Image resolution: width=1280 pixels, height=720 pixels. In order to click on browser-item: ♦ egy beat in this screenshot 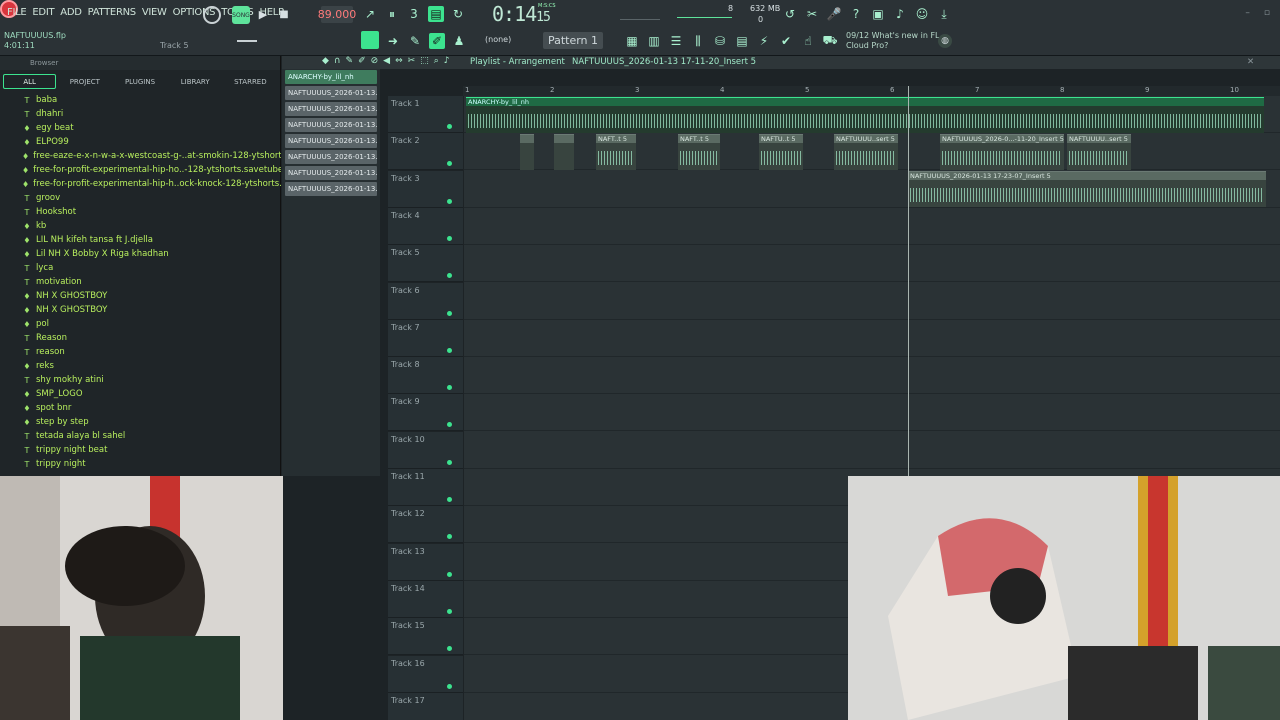, I will do `click(140, 128)`.